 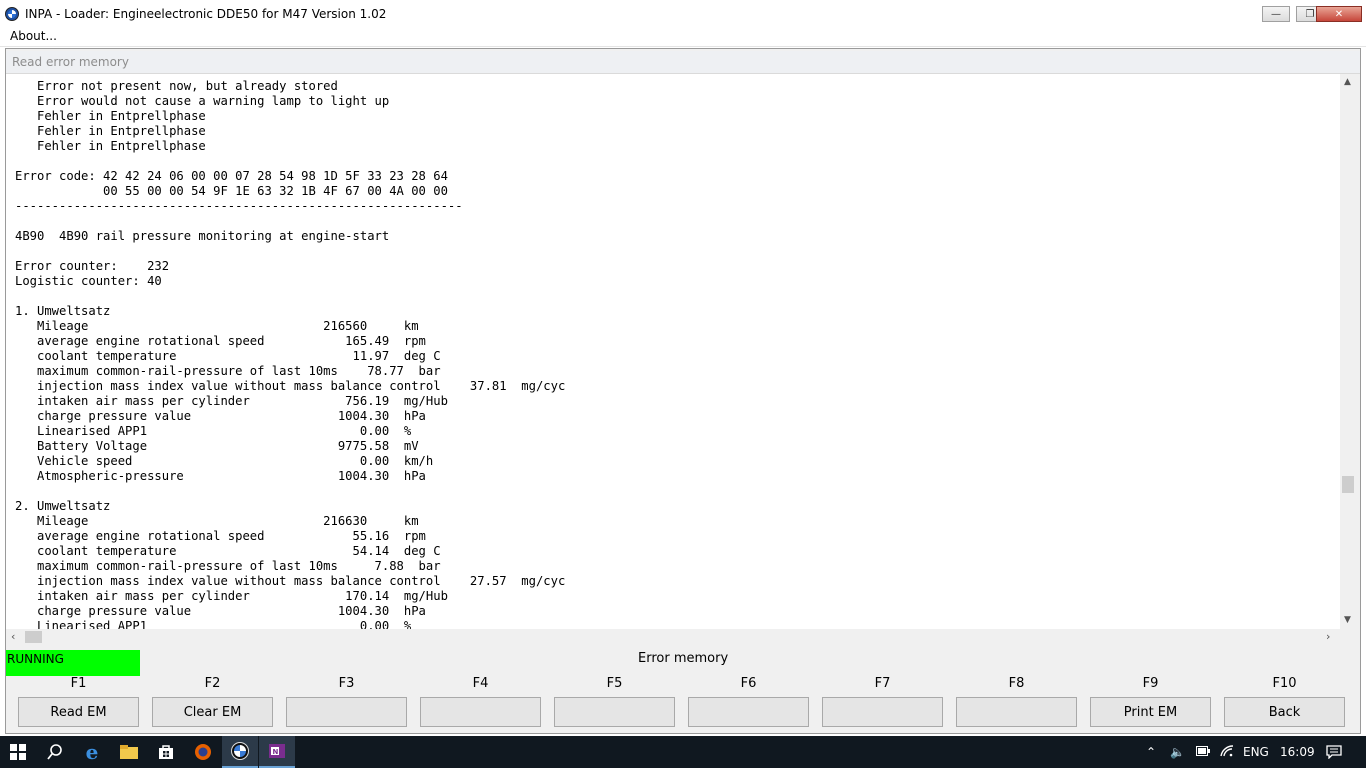 I want to click on fkey-label-f9: F9, so click(x=1150, y=683).